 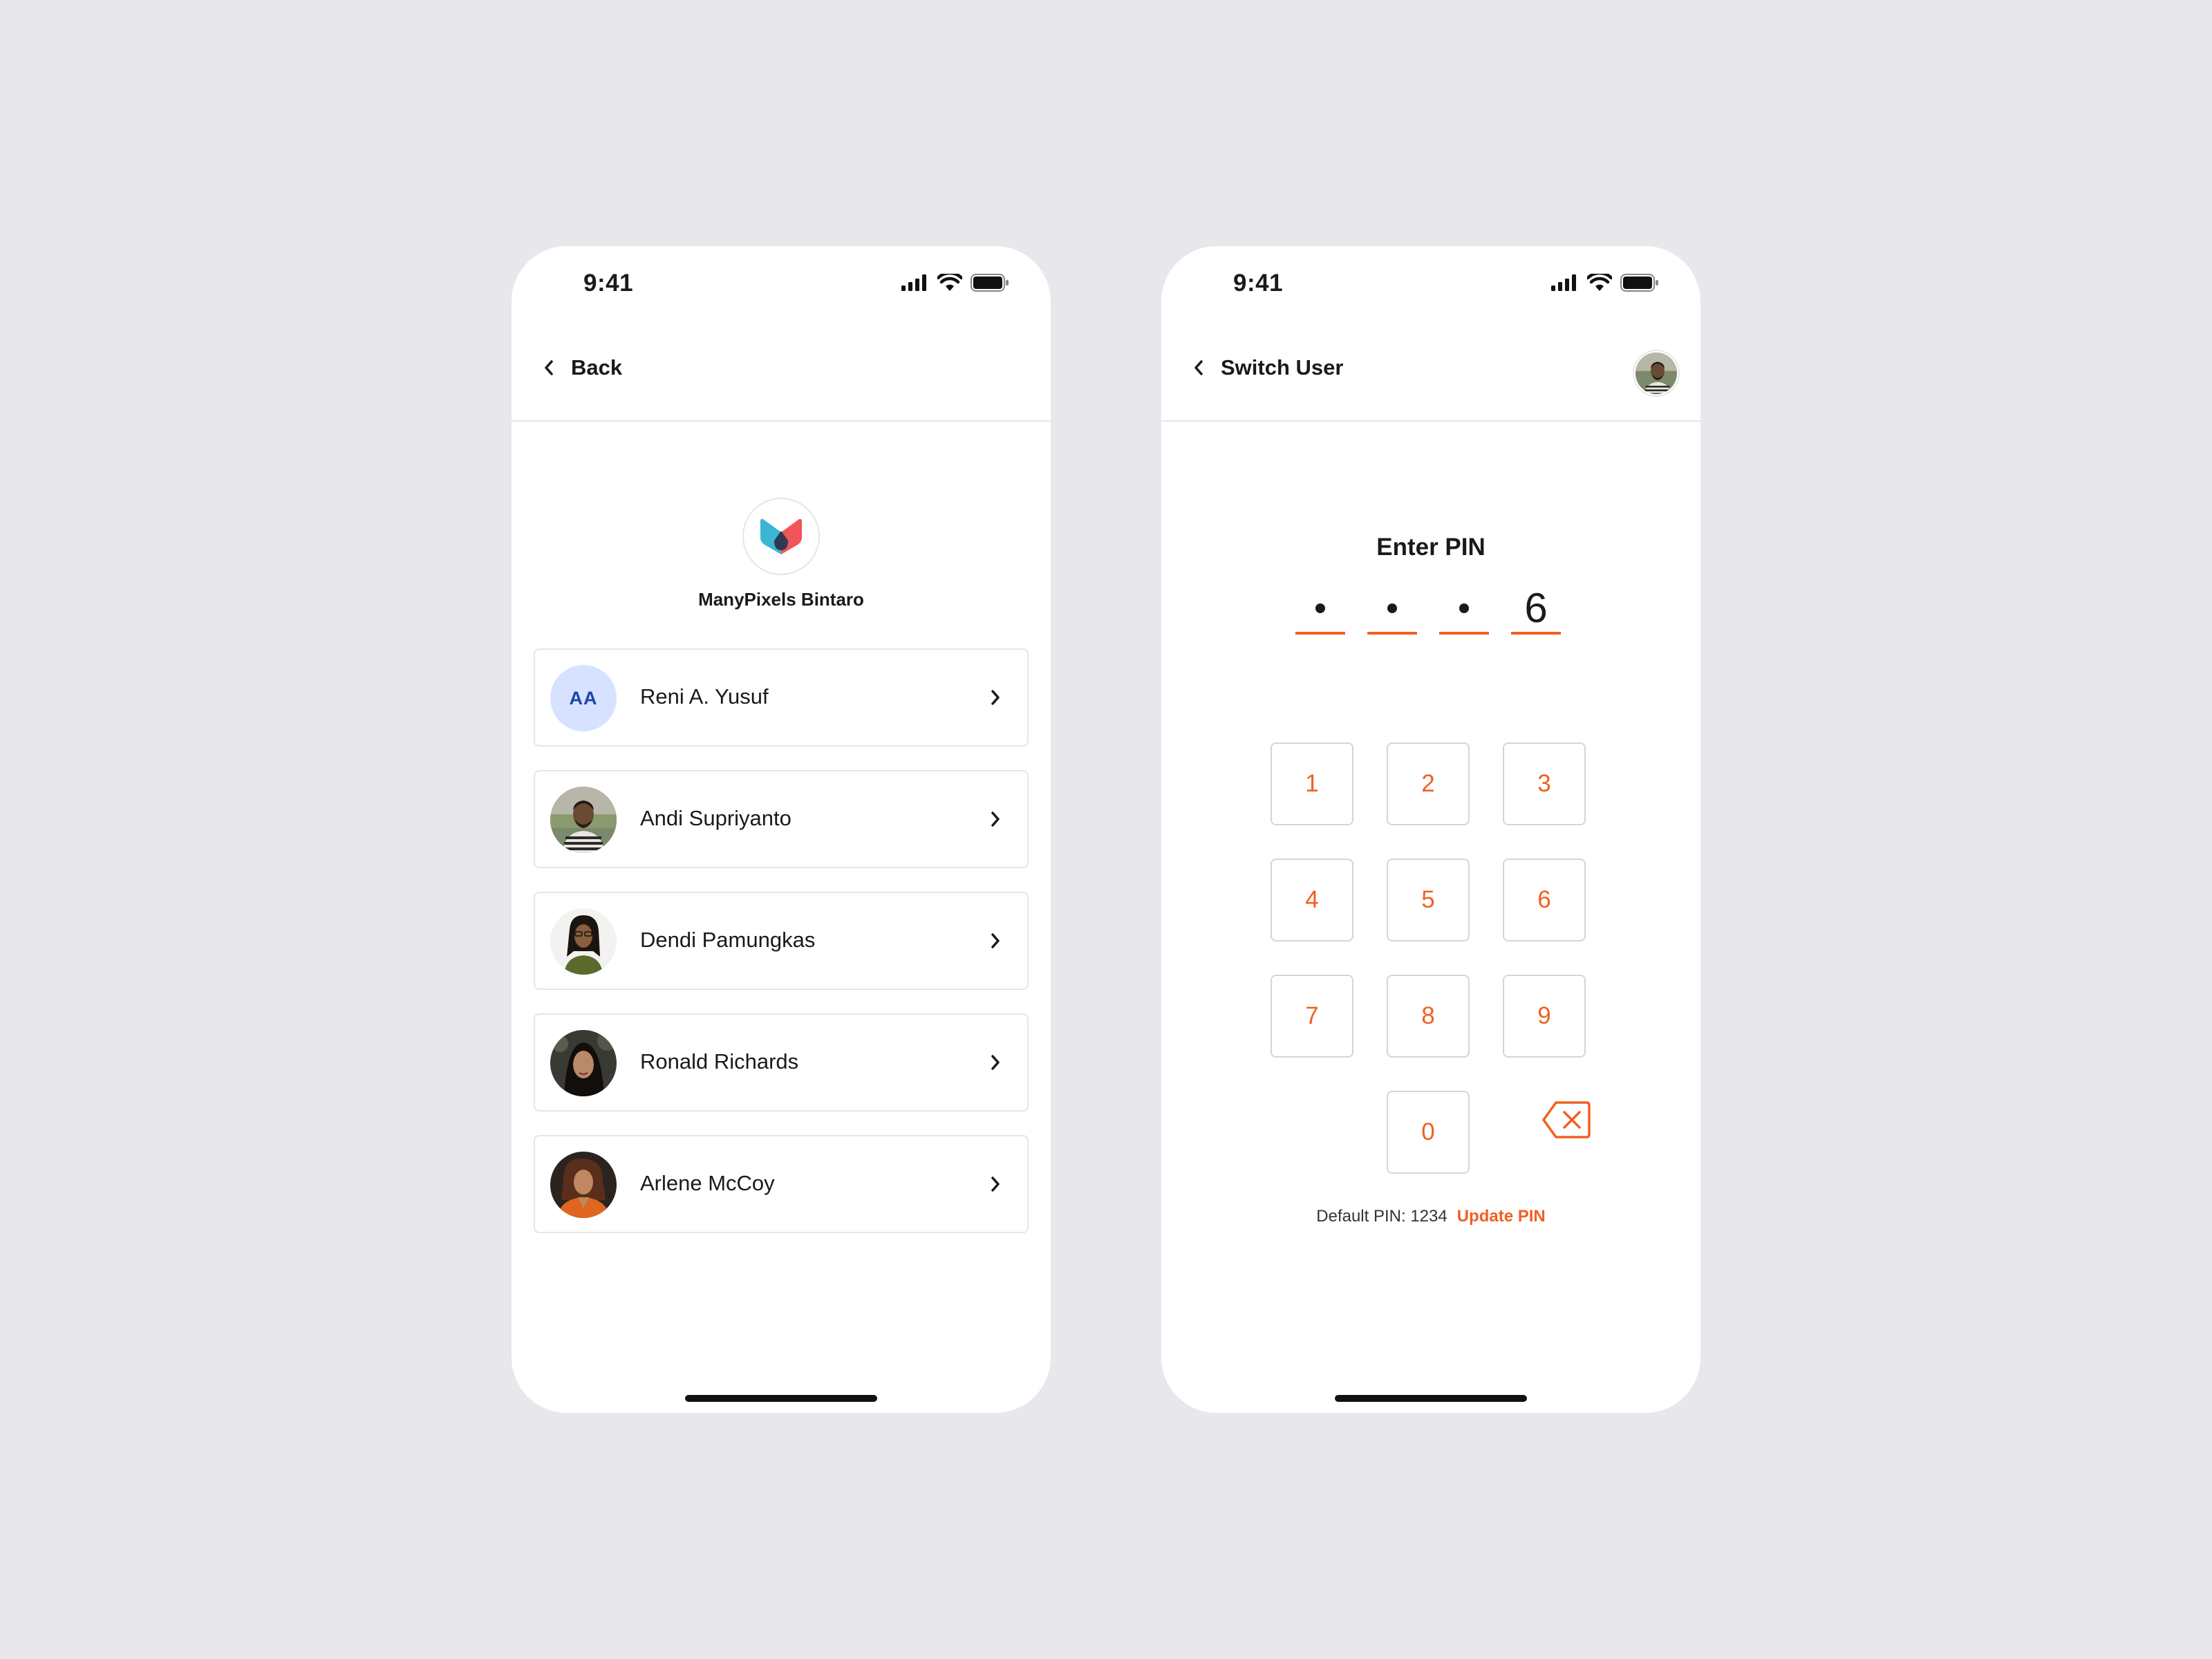 I want to click on switch-user-button: Switch User, so click(x=1267, y=367).